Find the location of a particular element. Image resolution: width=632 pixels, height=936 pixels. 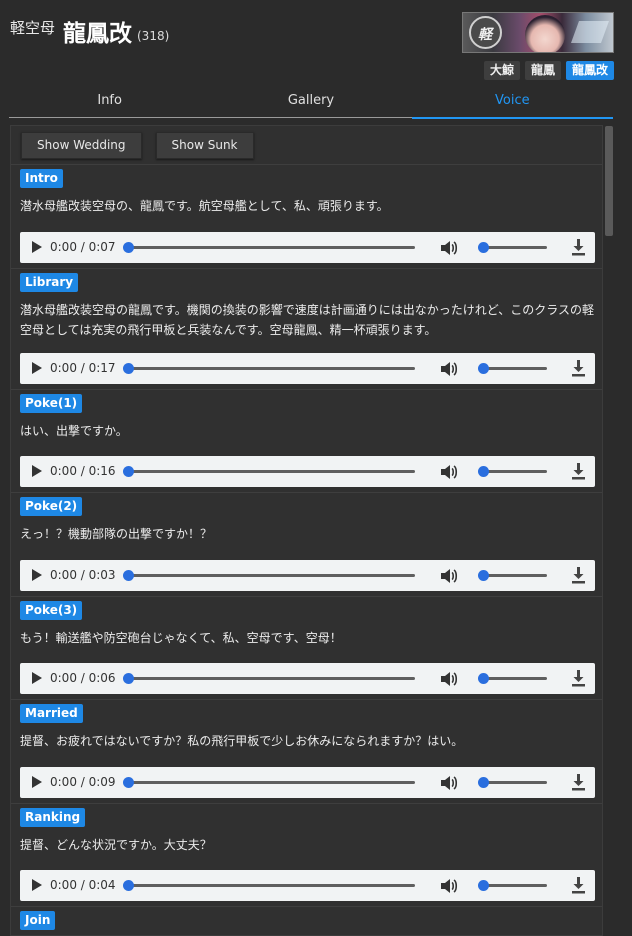

voice-line-text: えっ！？機動部隊の出撃ですか！？ is located at coordinates (116, 534).